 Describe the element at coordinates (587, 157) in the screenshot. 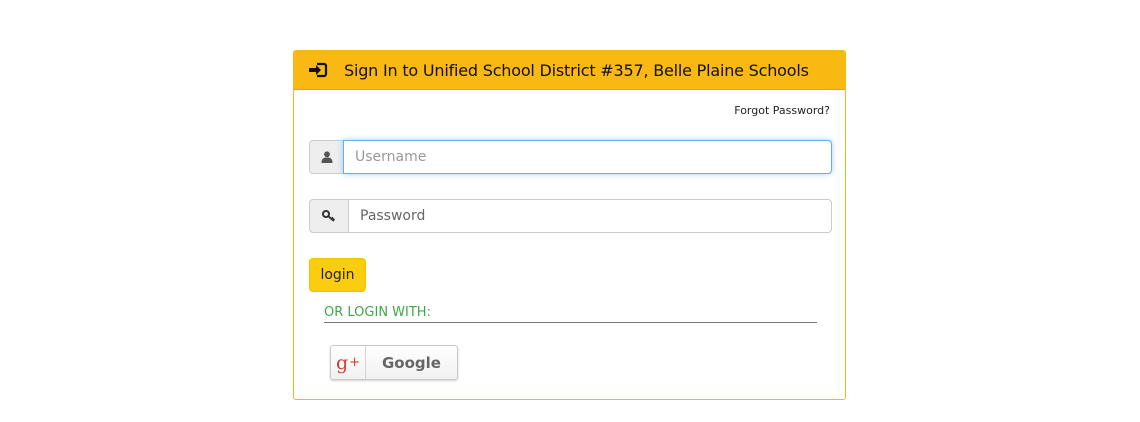

I see `username-input` at that location.